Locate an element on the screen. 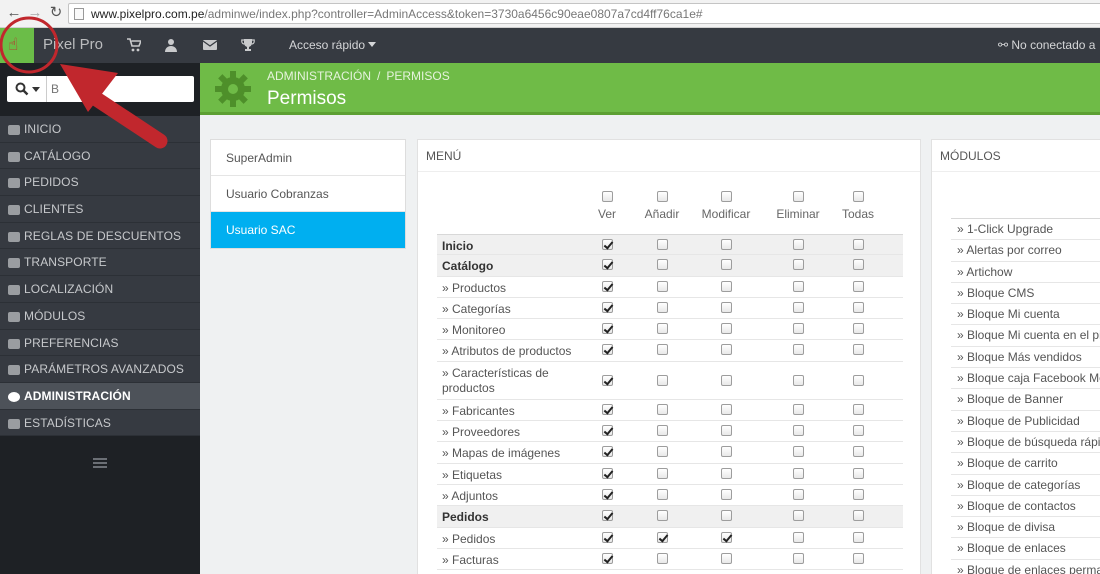 This screenshot has width=1100, height=574. breadcrumb-item: Permisos is located at coordinates (417, 76).